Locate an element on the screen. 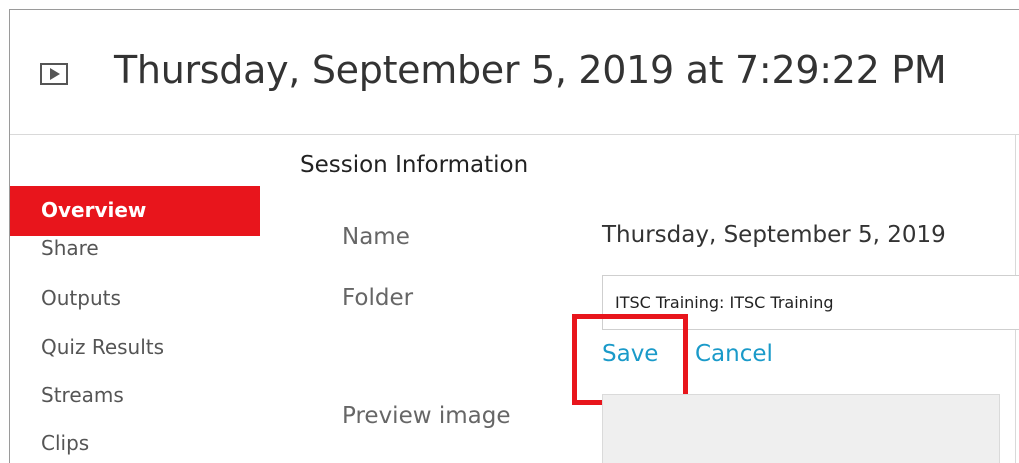 Image resolution: width=1019 pixels, height=463 pixels. sidebar-item-label: Outputs is located at coordinates (81, 298).